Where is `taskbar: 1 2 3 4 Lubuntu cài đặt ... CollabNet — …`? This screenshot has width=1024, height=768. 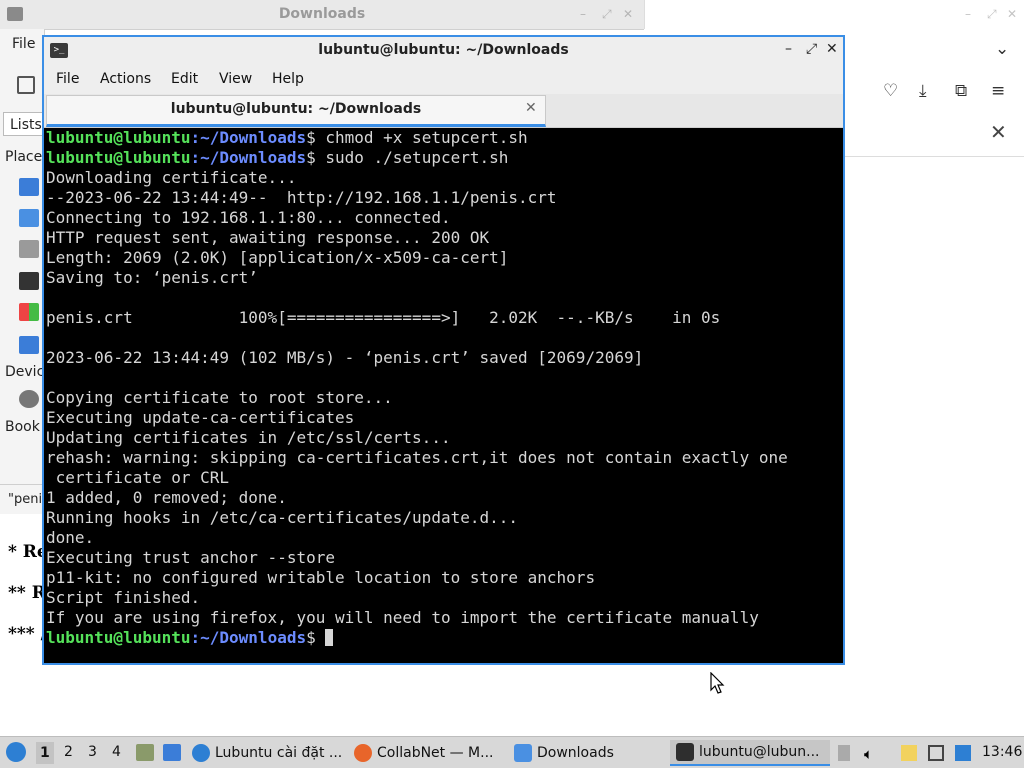 taskbar: 1 2 3 4 Lubuntu cài đặt ... CollabNet — … is located at coordinates (512, 752).